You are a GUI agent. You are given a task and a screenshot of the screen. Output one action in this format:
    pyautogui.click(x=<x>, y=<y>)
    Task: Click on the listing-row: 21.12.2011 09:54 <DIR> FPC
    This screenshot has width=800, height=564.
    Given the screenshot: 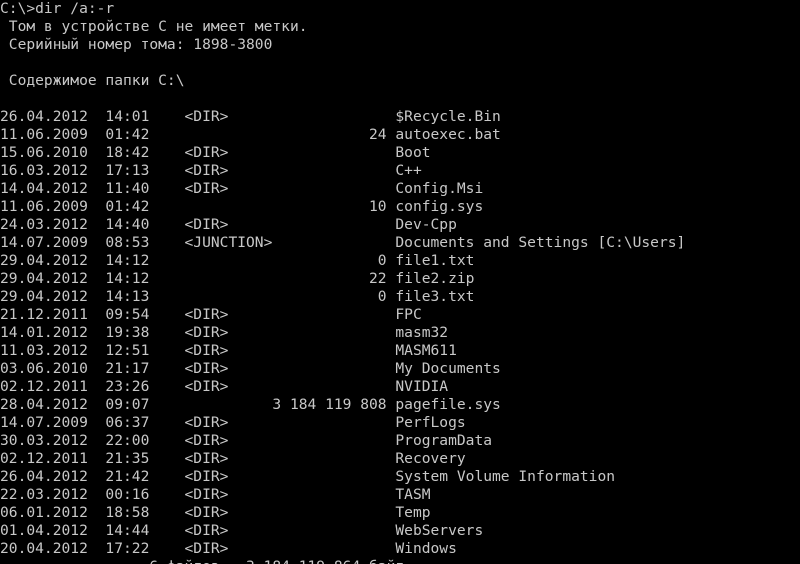 What is the action you would take?
    pyautogui.click(x=211, y=314)
    